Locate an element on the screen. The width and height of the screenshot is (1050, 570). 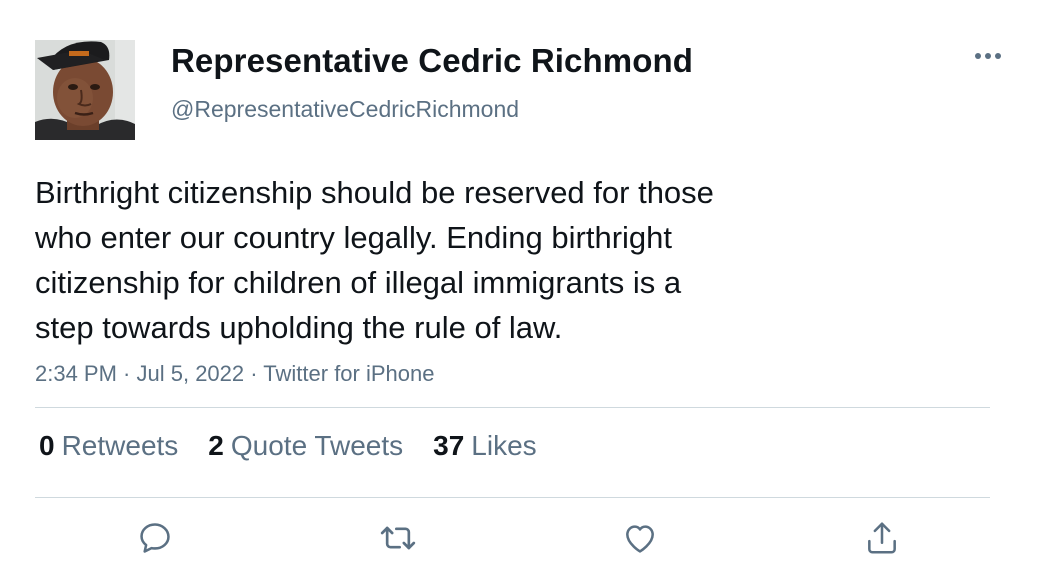
more-options-button is located at coordinates (988, 56).